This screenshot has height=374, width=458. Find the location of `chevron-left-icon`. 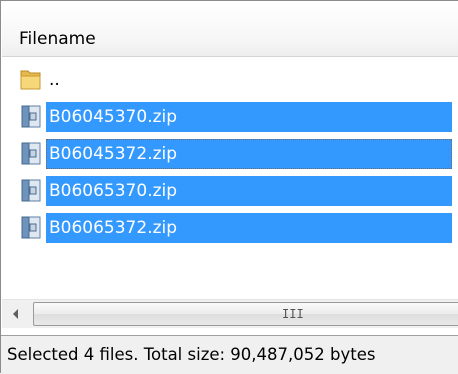

chevron-left-icon is located at coordinates (15, 314).